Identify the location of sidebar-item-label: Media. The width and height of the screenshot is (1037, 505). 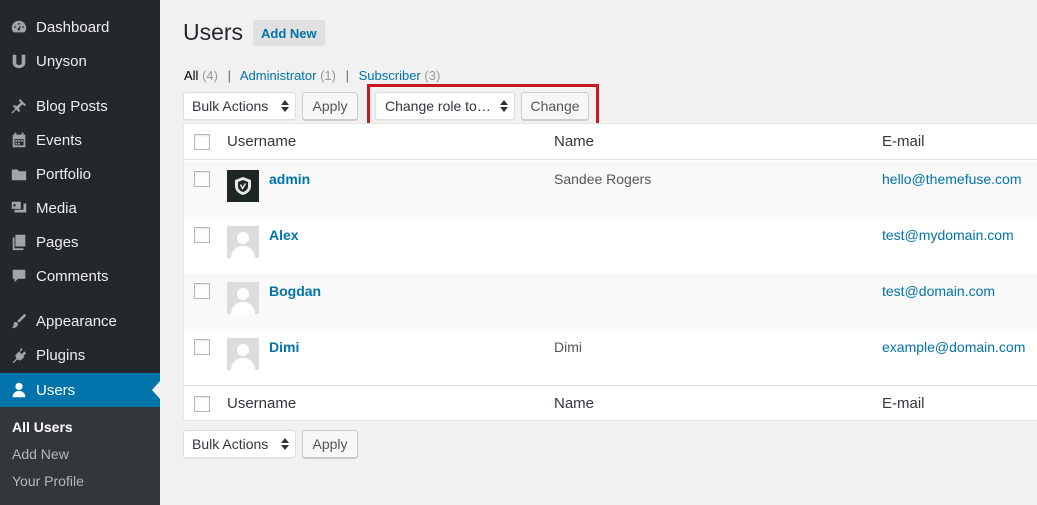
(56, 208).